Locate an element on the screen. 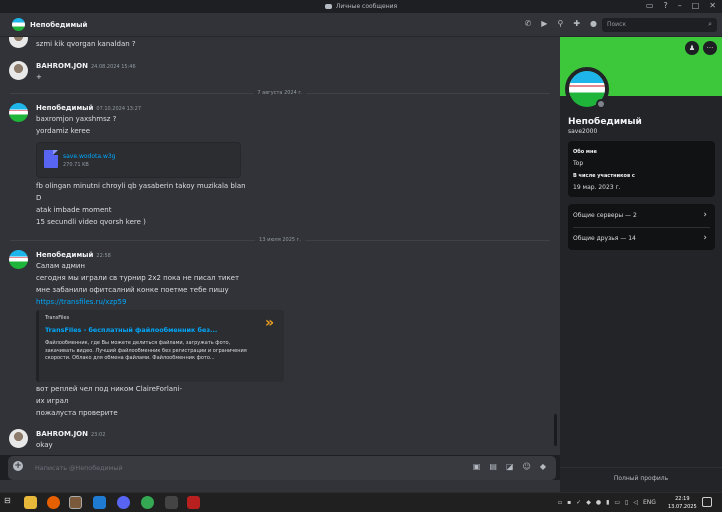 This screenshot has width=722, height=512. date-divider: 13 июля 2025 г. is located at coordinates (280, 240).